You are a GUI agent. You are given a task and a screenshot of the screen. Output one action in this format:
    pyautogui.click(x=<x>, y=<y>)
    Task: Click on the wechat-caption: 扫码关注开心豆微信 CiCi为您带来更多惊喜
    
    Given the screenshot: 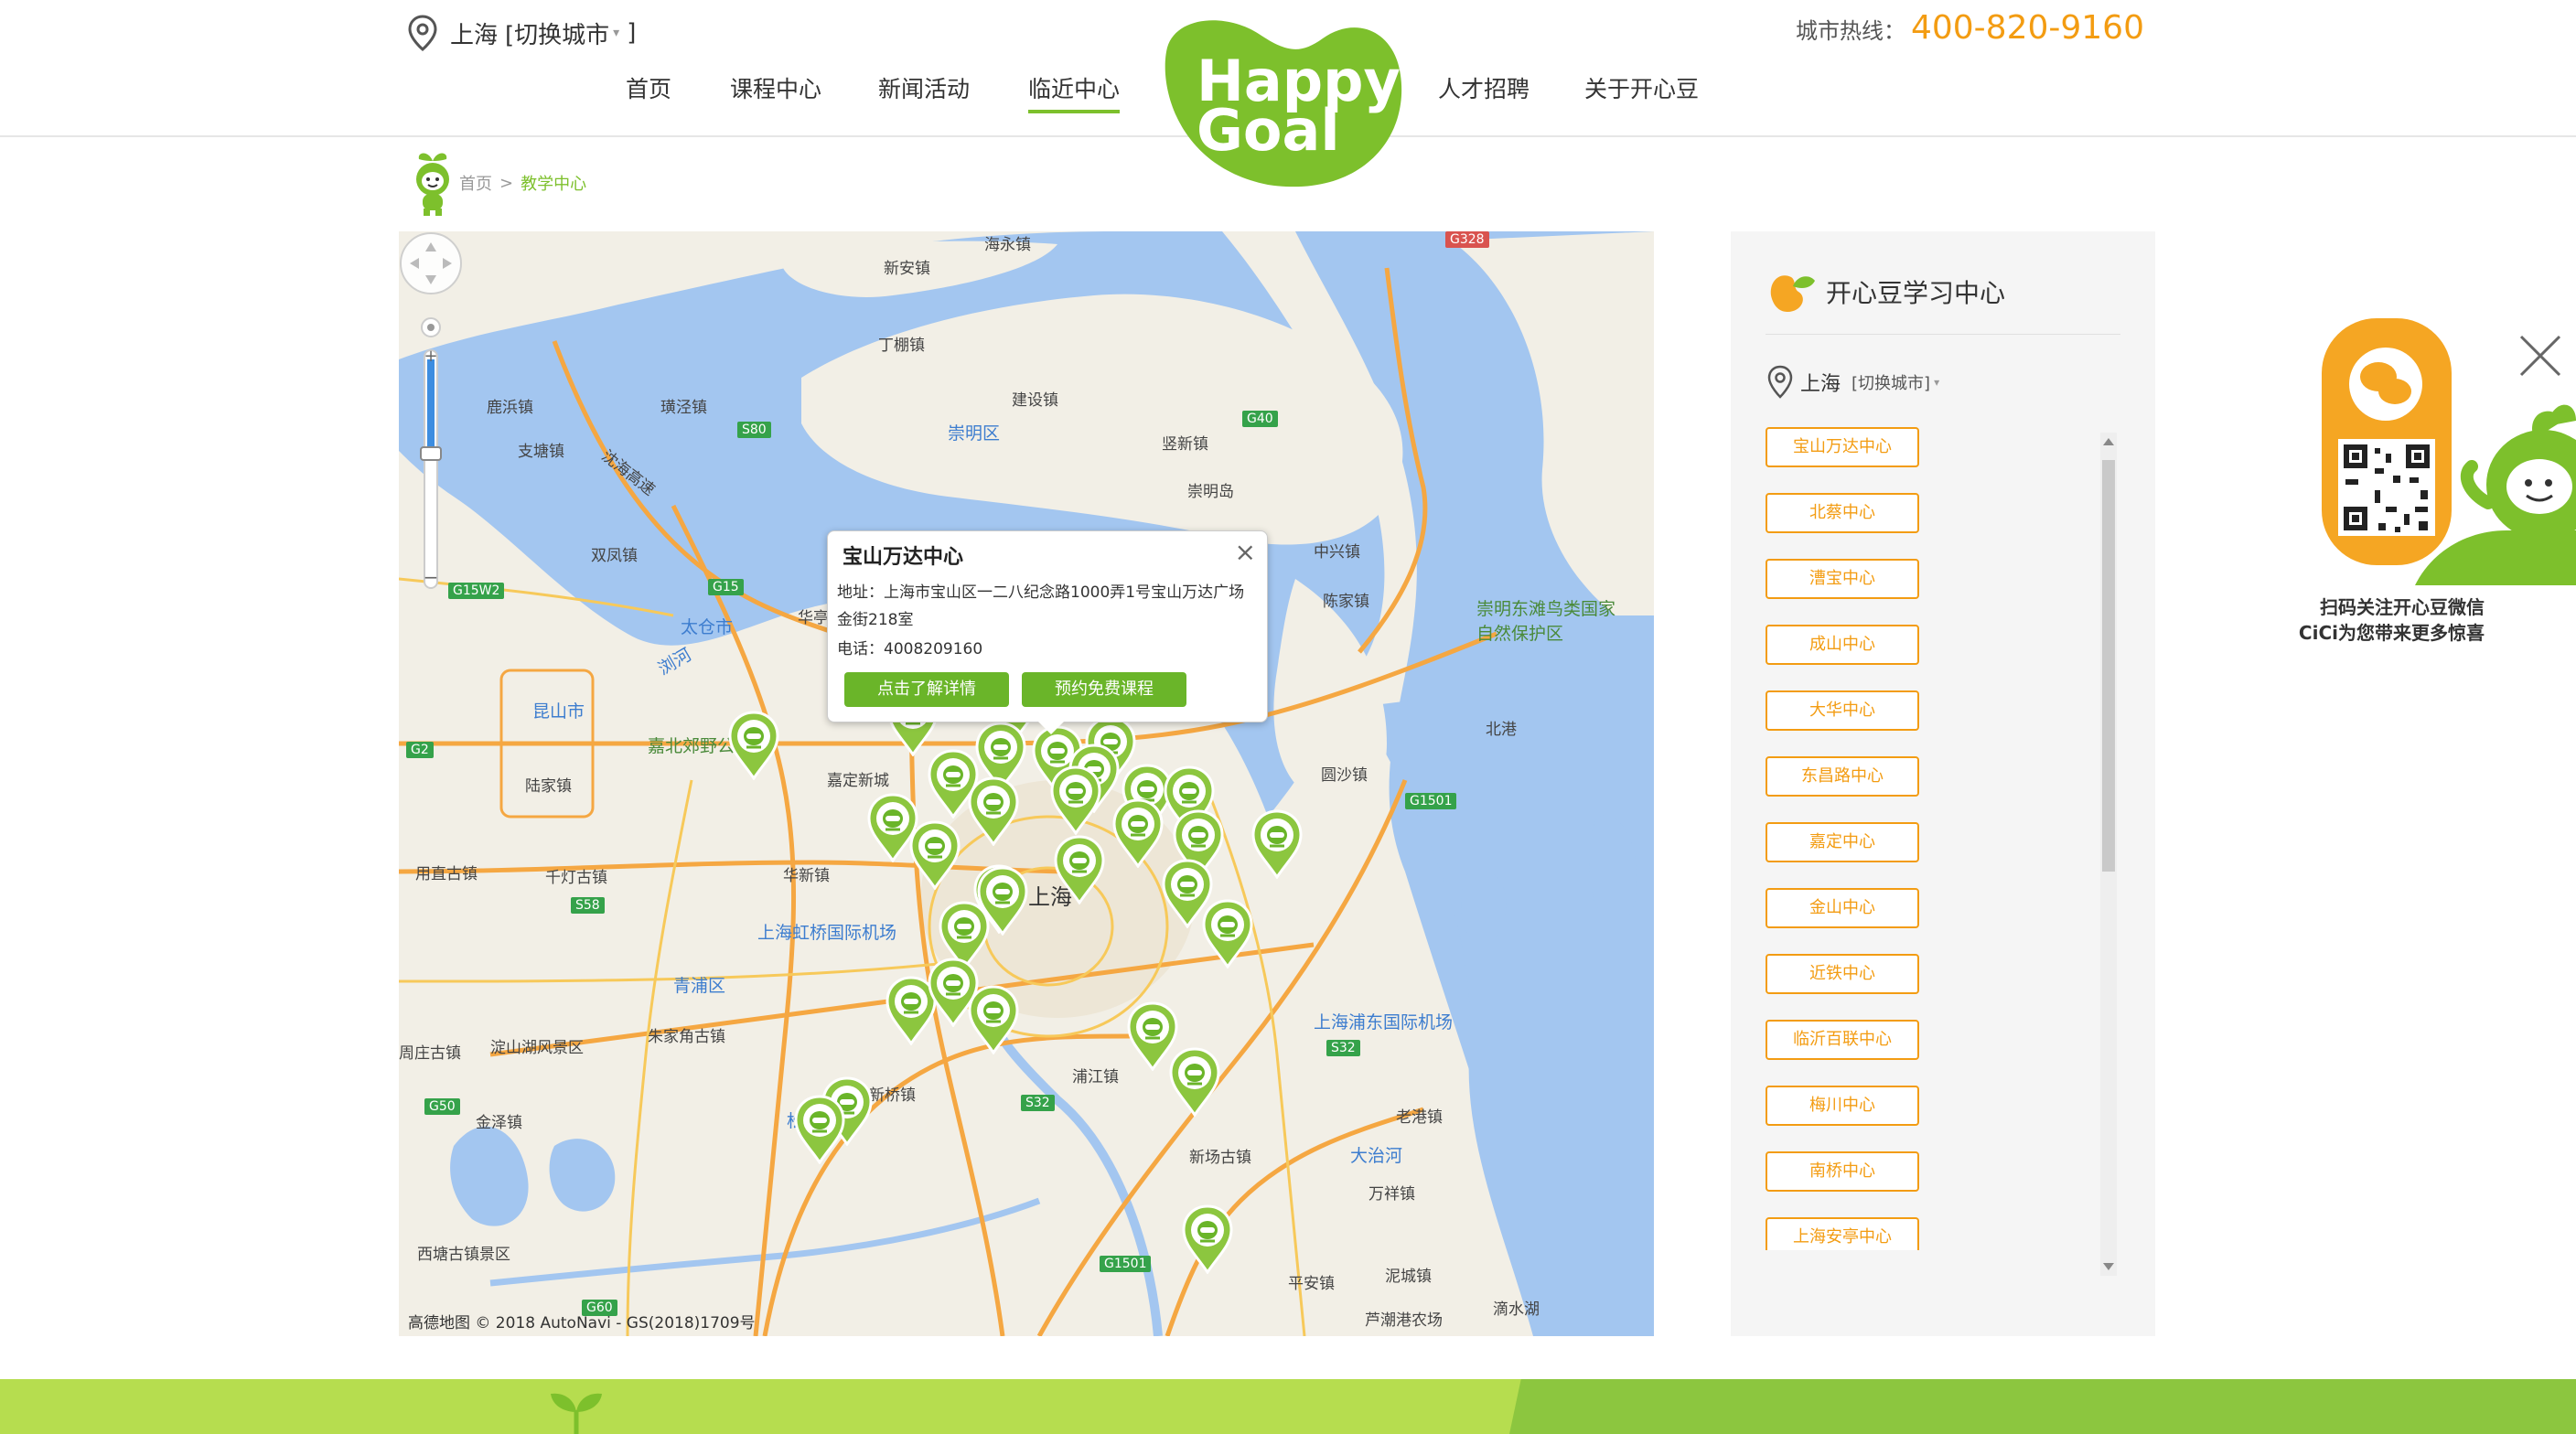 What is the action you would take?
    pyautogui.click(x=2366, y=620)
    